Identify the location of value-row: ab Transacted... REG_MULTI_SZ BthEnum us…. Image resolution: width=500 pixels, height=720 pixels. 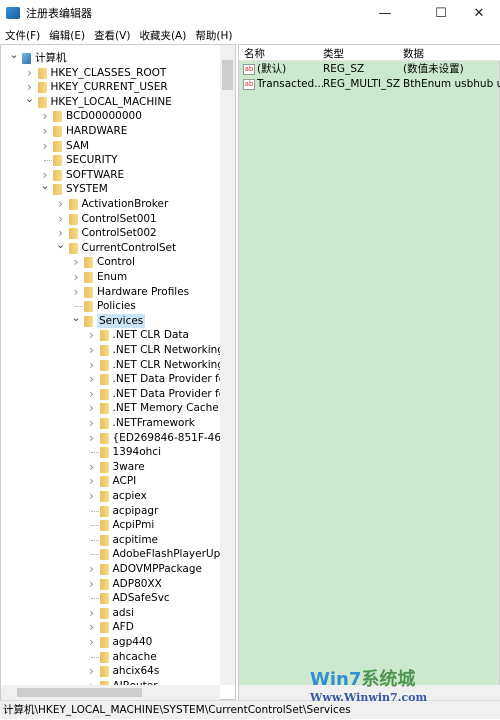
(369, 84).